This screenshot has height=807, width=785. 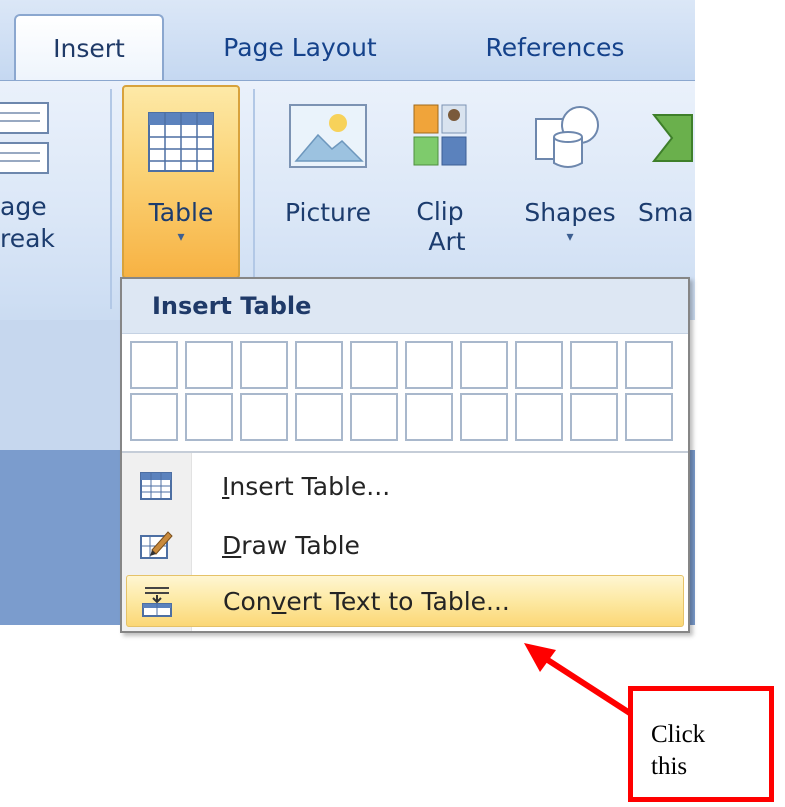 I want to click on shapes-label: Shapes, so click(x=570, y=212).